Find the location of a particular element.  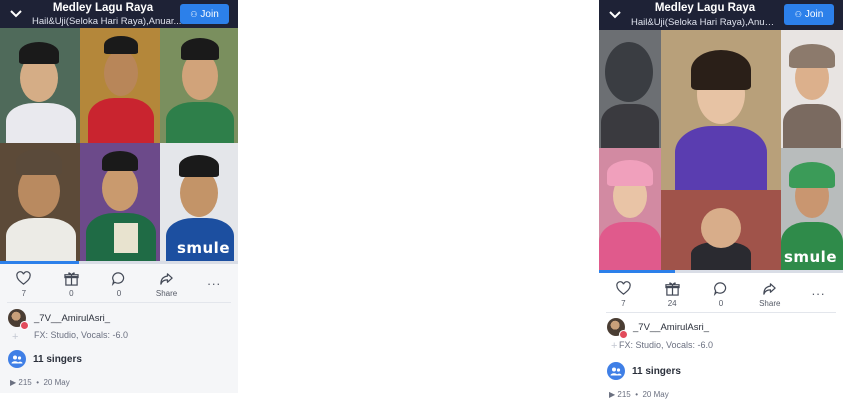

gift-button: 24 is located at coordinates (672, 294).